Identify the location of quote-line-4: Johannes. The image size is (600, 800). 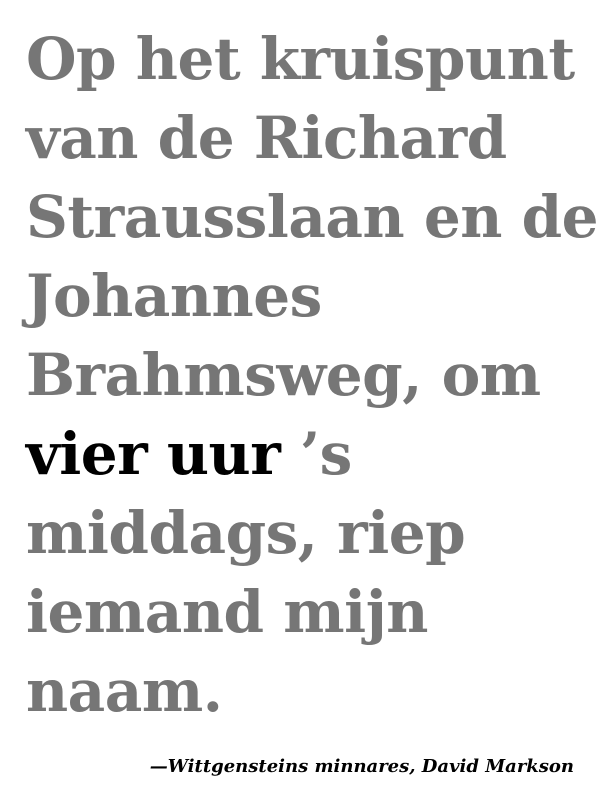
(174, 296).